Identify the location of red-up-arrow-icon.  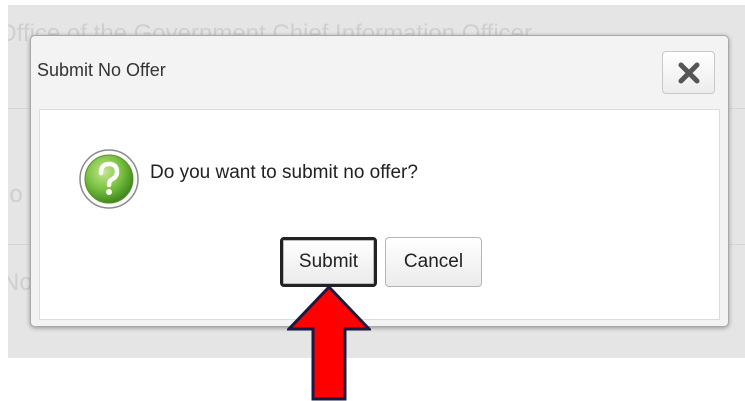
(329, 343).